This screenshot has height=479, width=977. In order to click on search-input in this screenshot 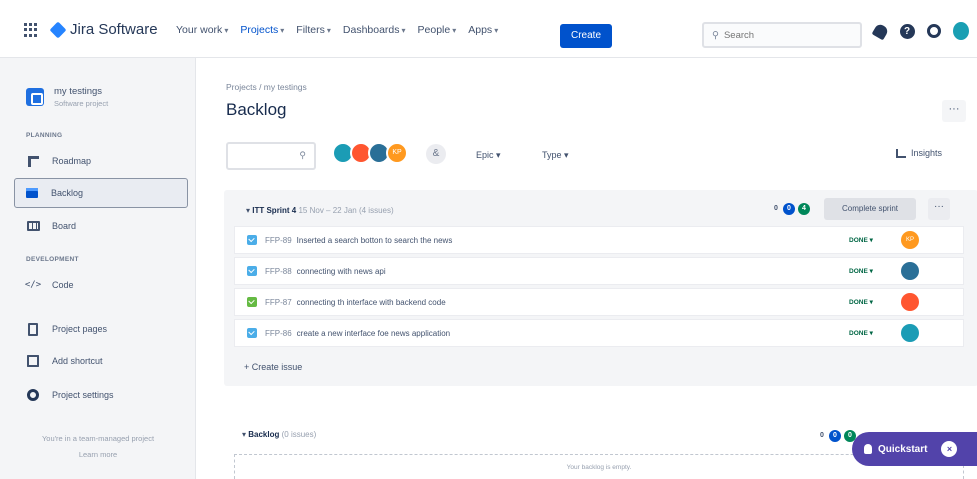, I will do `click(783, 35)`.